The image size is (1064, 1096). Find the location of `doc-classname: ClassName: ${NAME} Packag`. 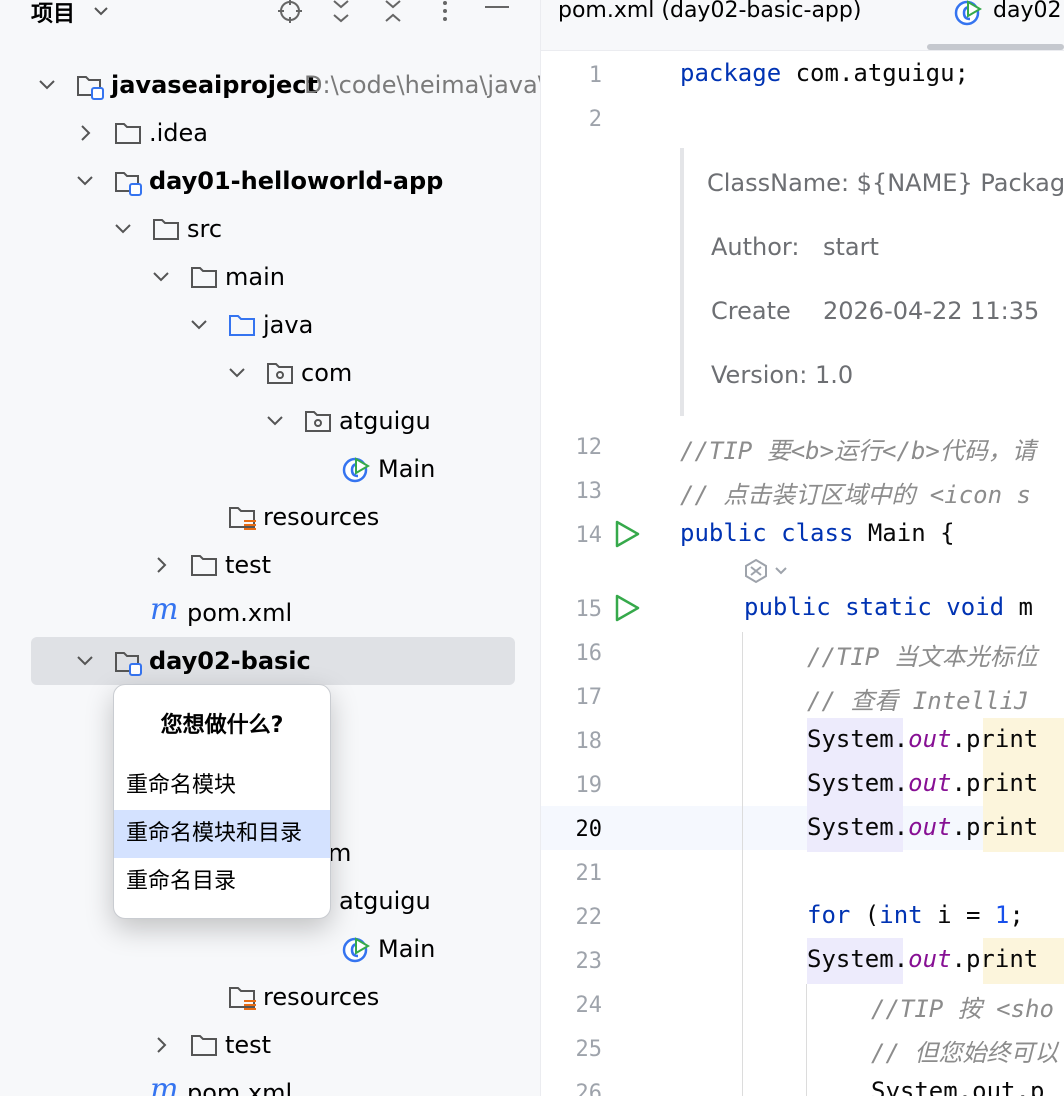

doc-classname: ClassName: ${NAME} Packag is located at coordinates (885, 183).